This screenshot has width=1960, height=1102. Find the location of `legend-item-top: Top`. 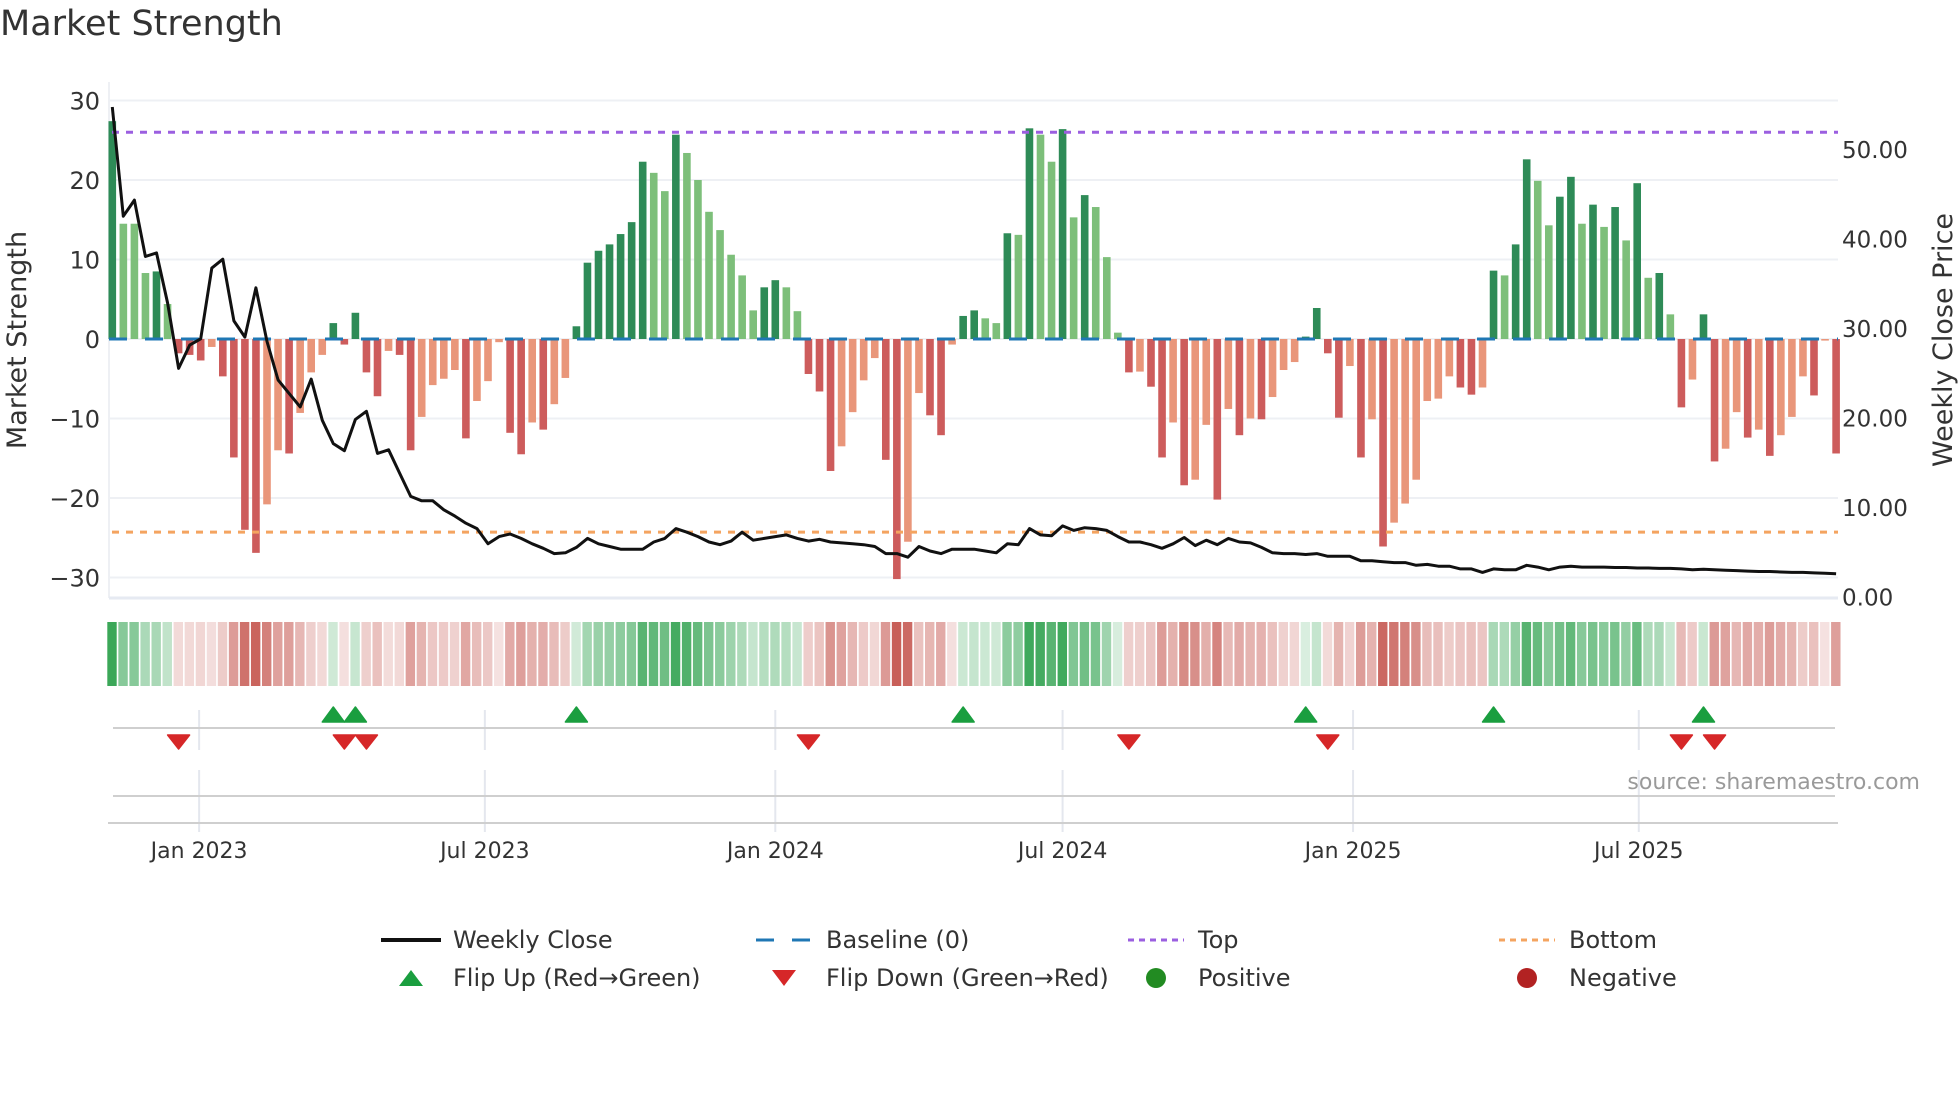

legend-item-top: Top is located at coordinates (1182, 940).